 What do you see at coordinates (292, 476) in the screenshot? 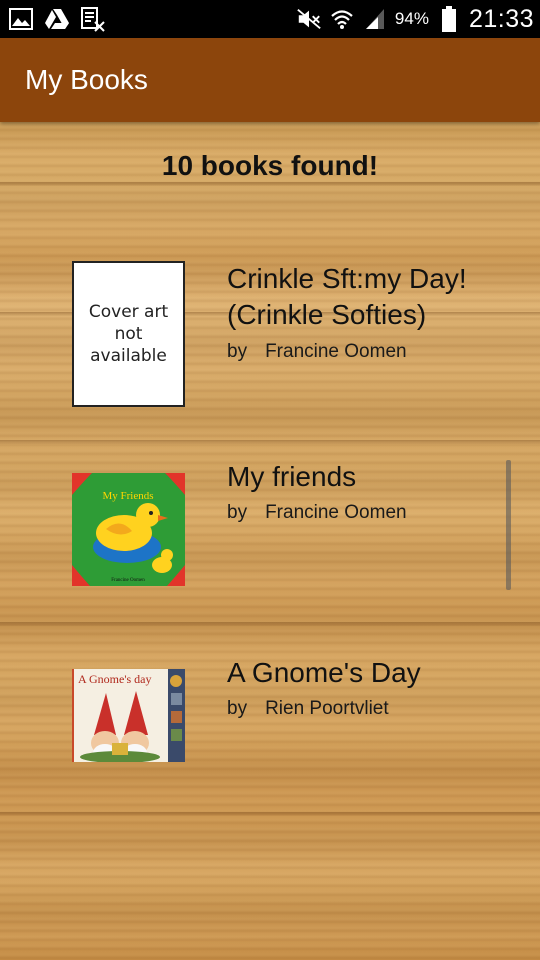
I see `book-title: My friends` at bounding box center [292, 476].